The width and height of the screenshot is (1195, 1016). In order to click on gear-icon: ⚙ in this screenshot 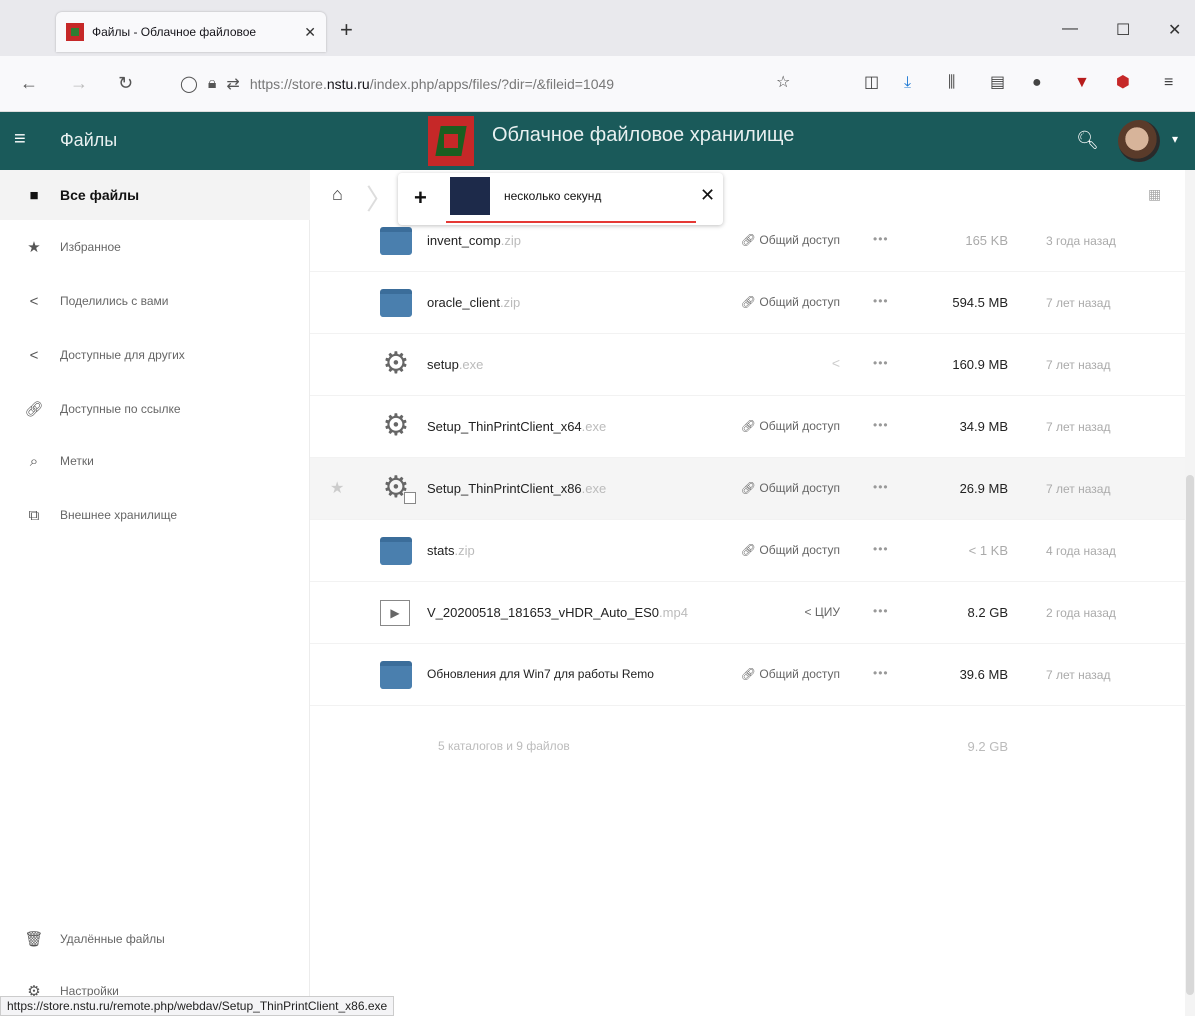, I will do `click(396, 425)`.